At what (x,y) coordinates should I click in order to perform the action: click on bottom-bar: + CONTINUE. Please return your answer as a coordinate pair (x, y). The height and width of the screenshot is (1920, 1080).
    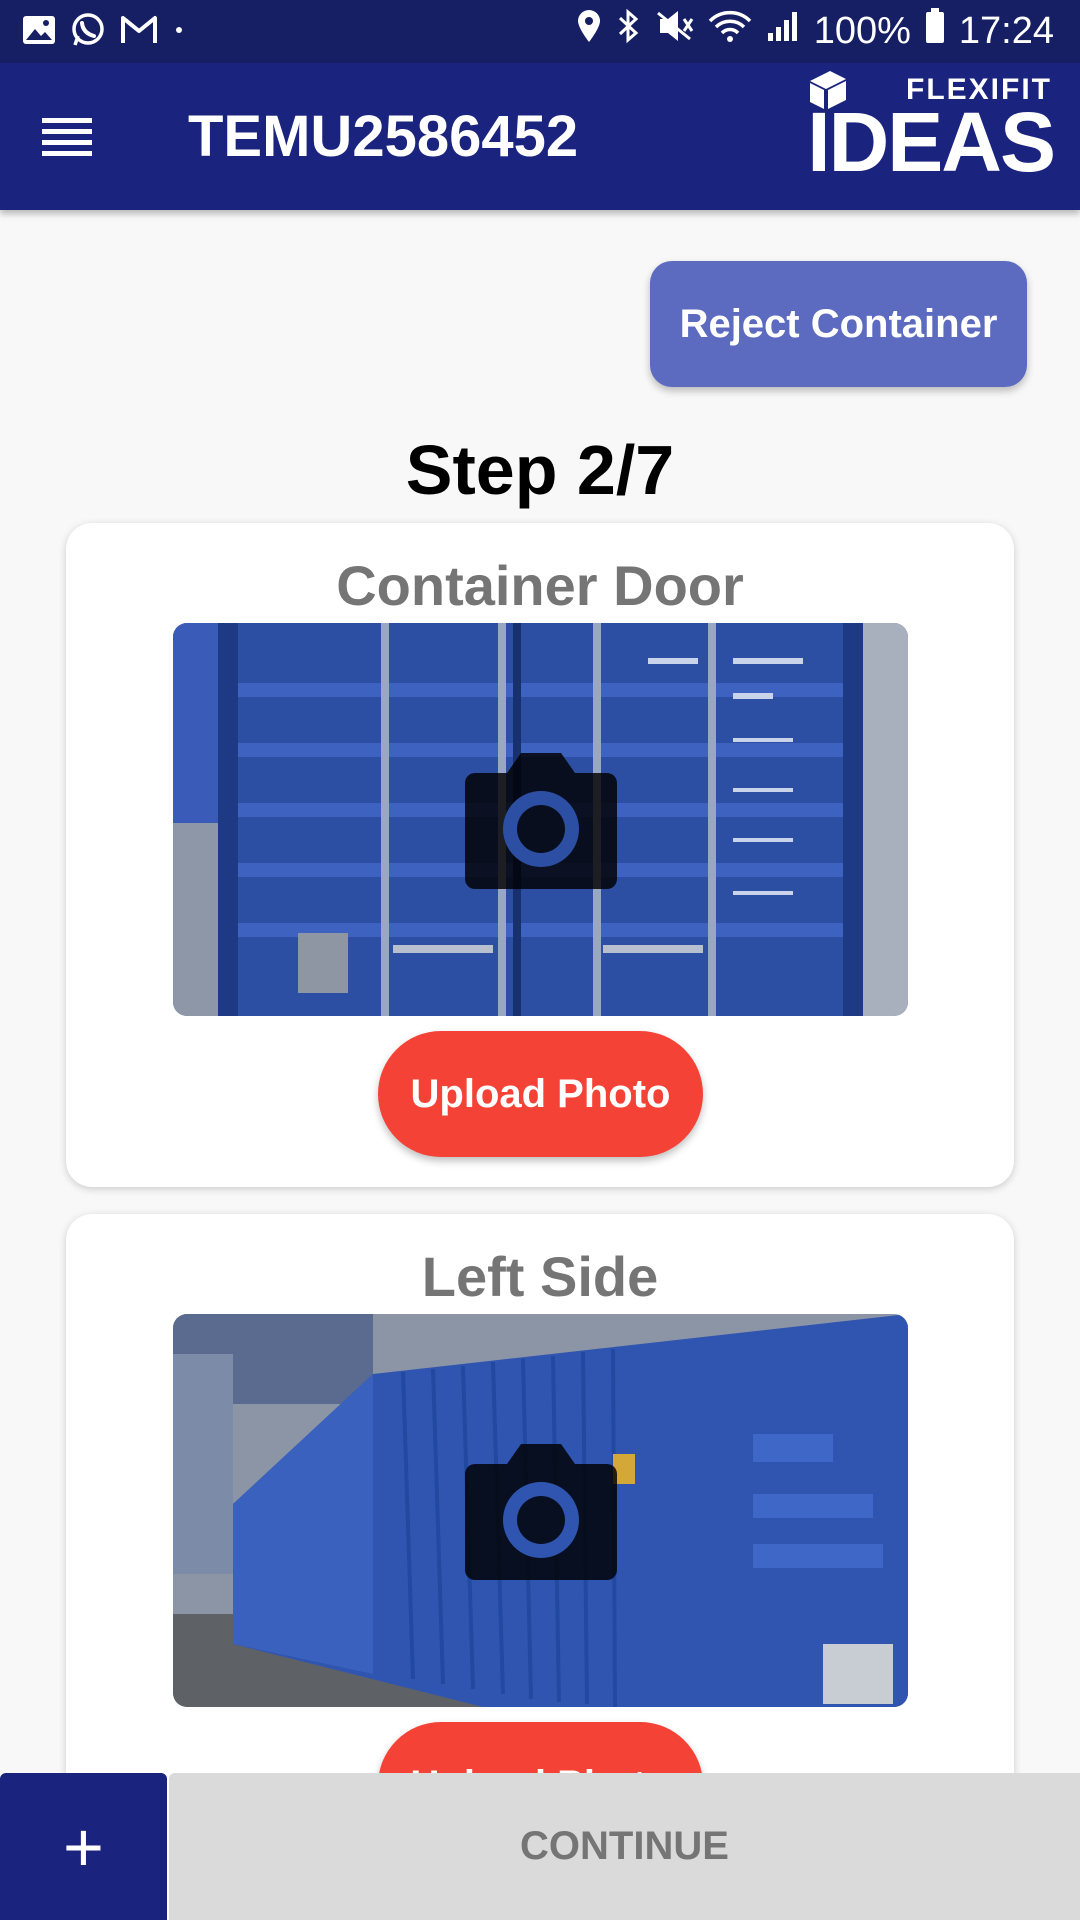
    Looking at the image, I should click on (540, 1846).